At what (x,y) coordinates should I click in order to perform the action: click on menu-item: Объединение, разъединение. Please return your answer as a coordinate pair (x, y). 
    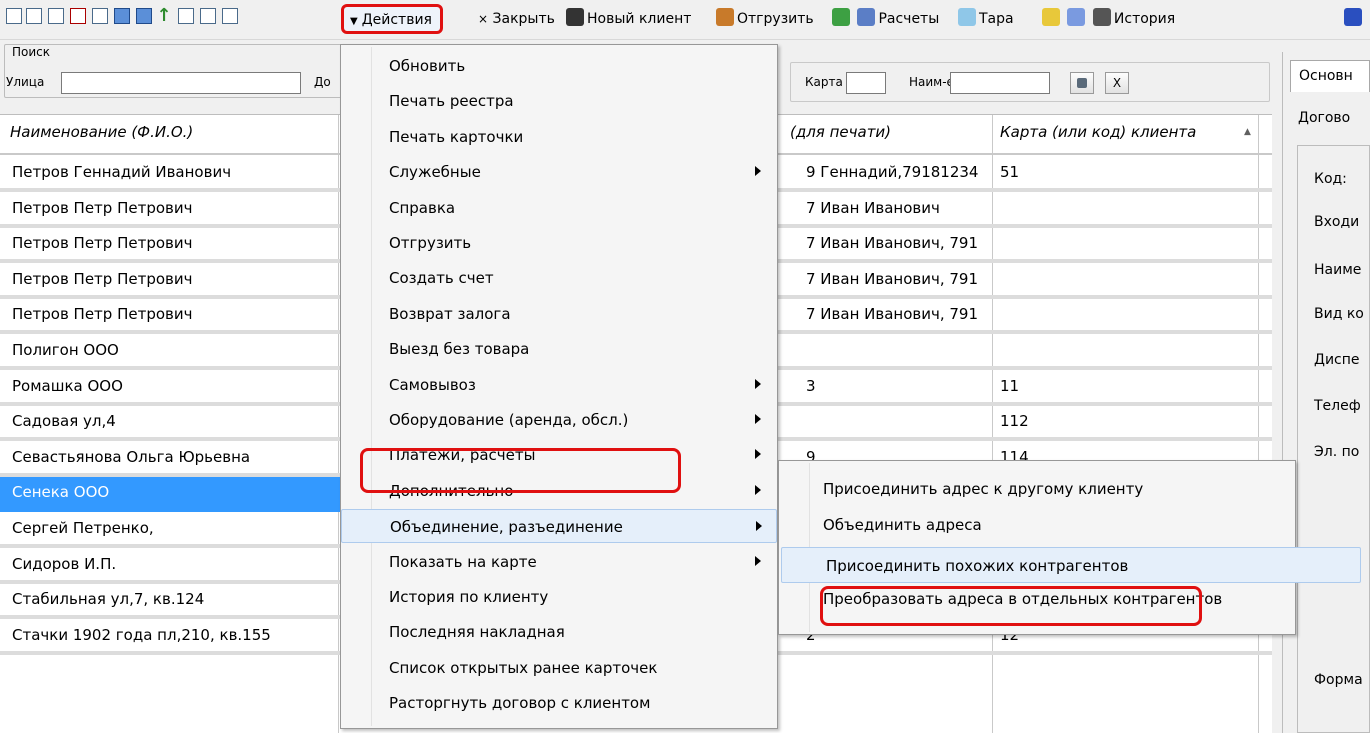
    Looking at the image, I should click on (559, 526).